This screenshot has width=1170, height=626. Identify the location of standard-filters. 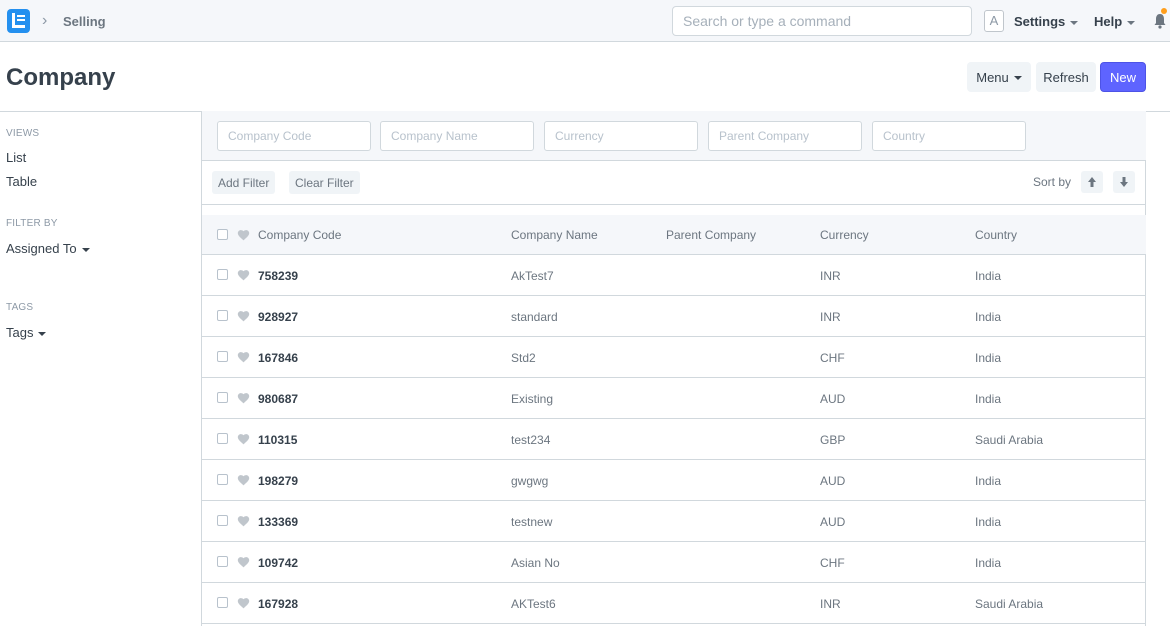
(674, 136).